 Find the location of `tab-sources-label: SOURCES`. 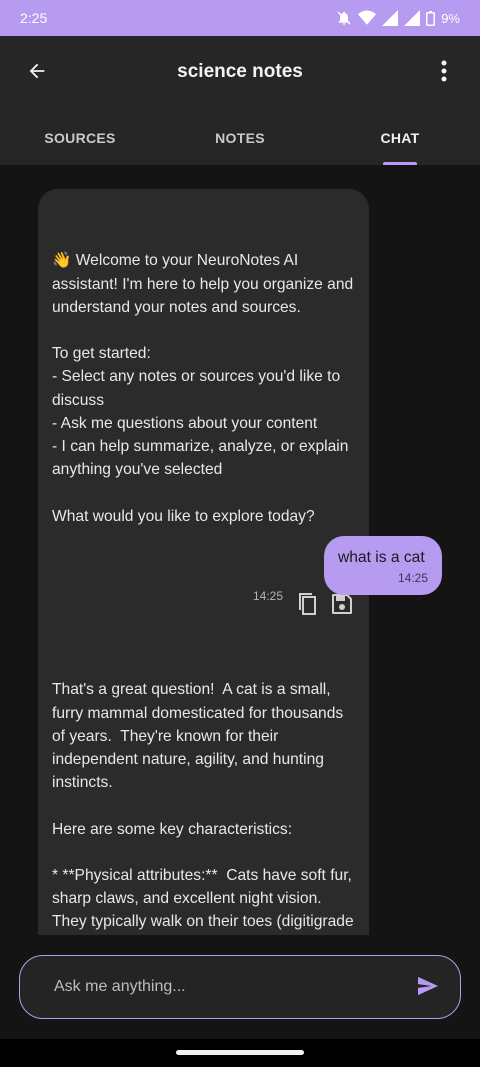

tab-sources-label: SOURCES is located at coordinates (80, 138).